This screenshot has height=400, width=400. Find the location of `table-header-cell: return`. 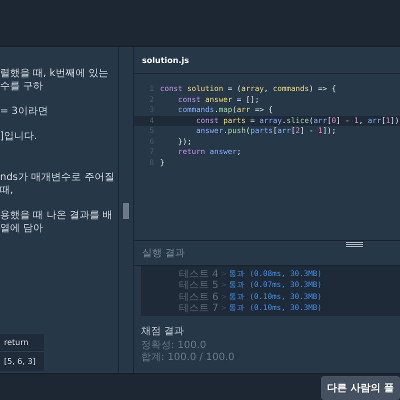

table-header-cell: return is located at coordinates (22, 343).